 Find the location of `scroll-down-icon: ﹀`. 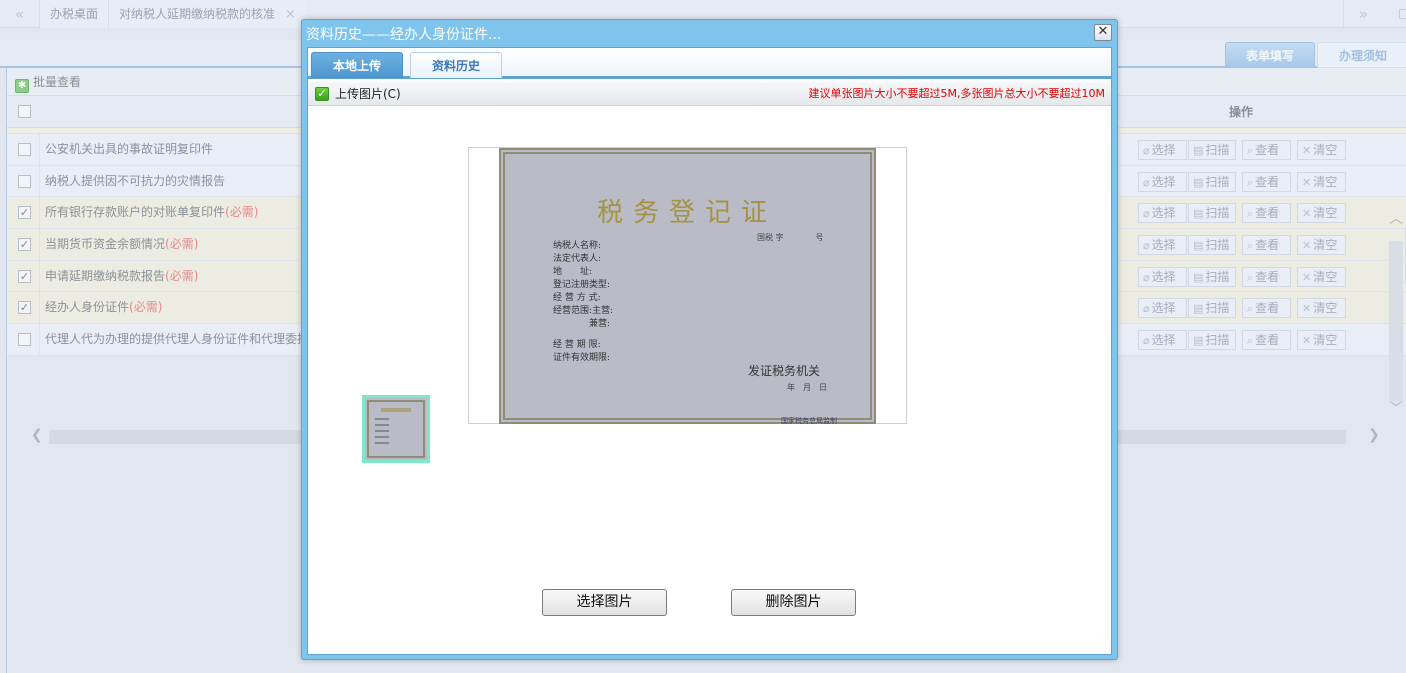

scroll-down-icon: ﹀ is located at coordinates (1396, 408).